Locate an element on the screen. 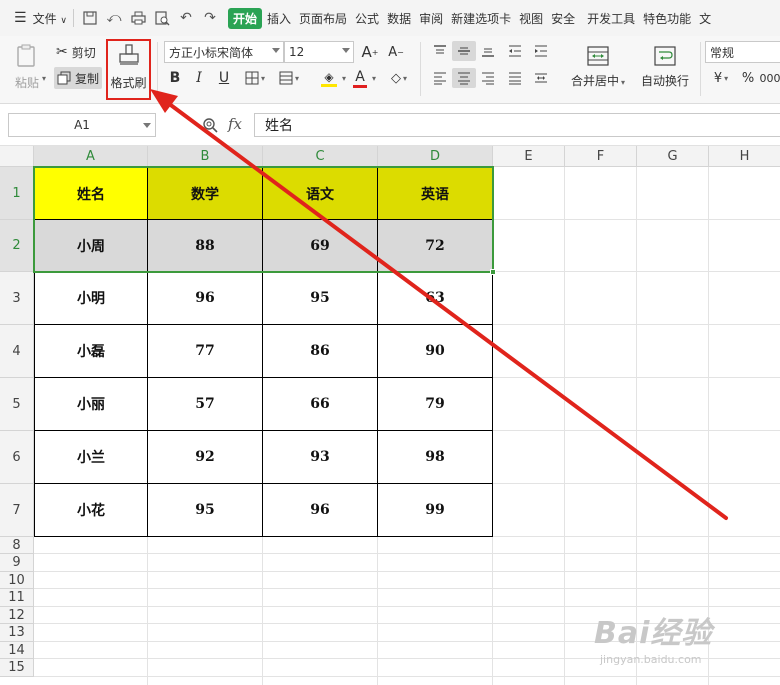  row-header-9: 9 is located at coordinates (17, 563).